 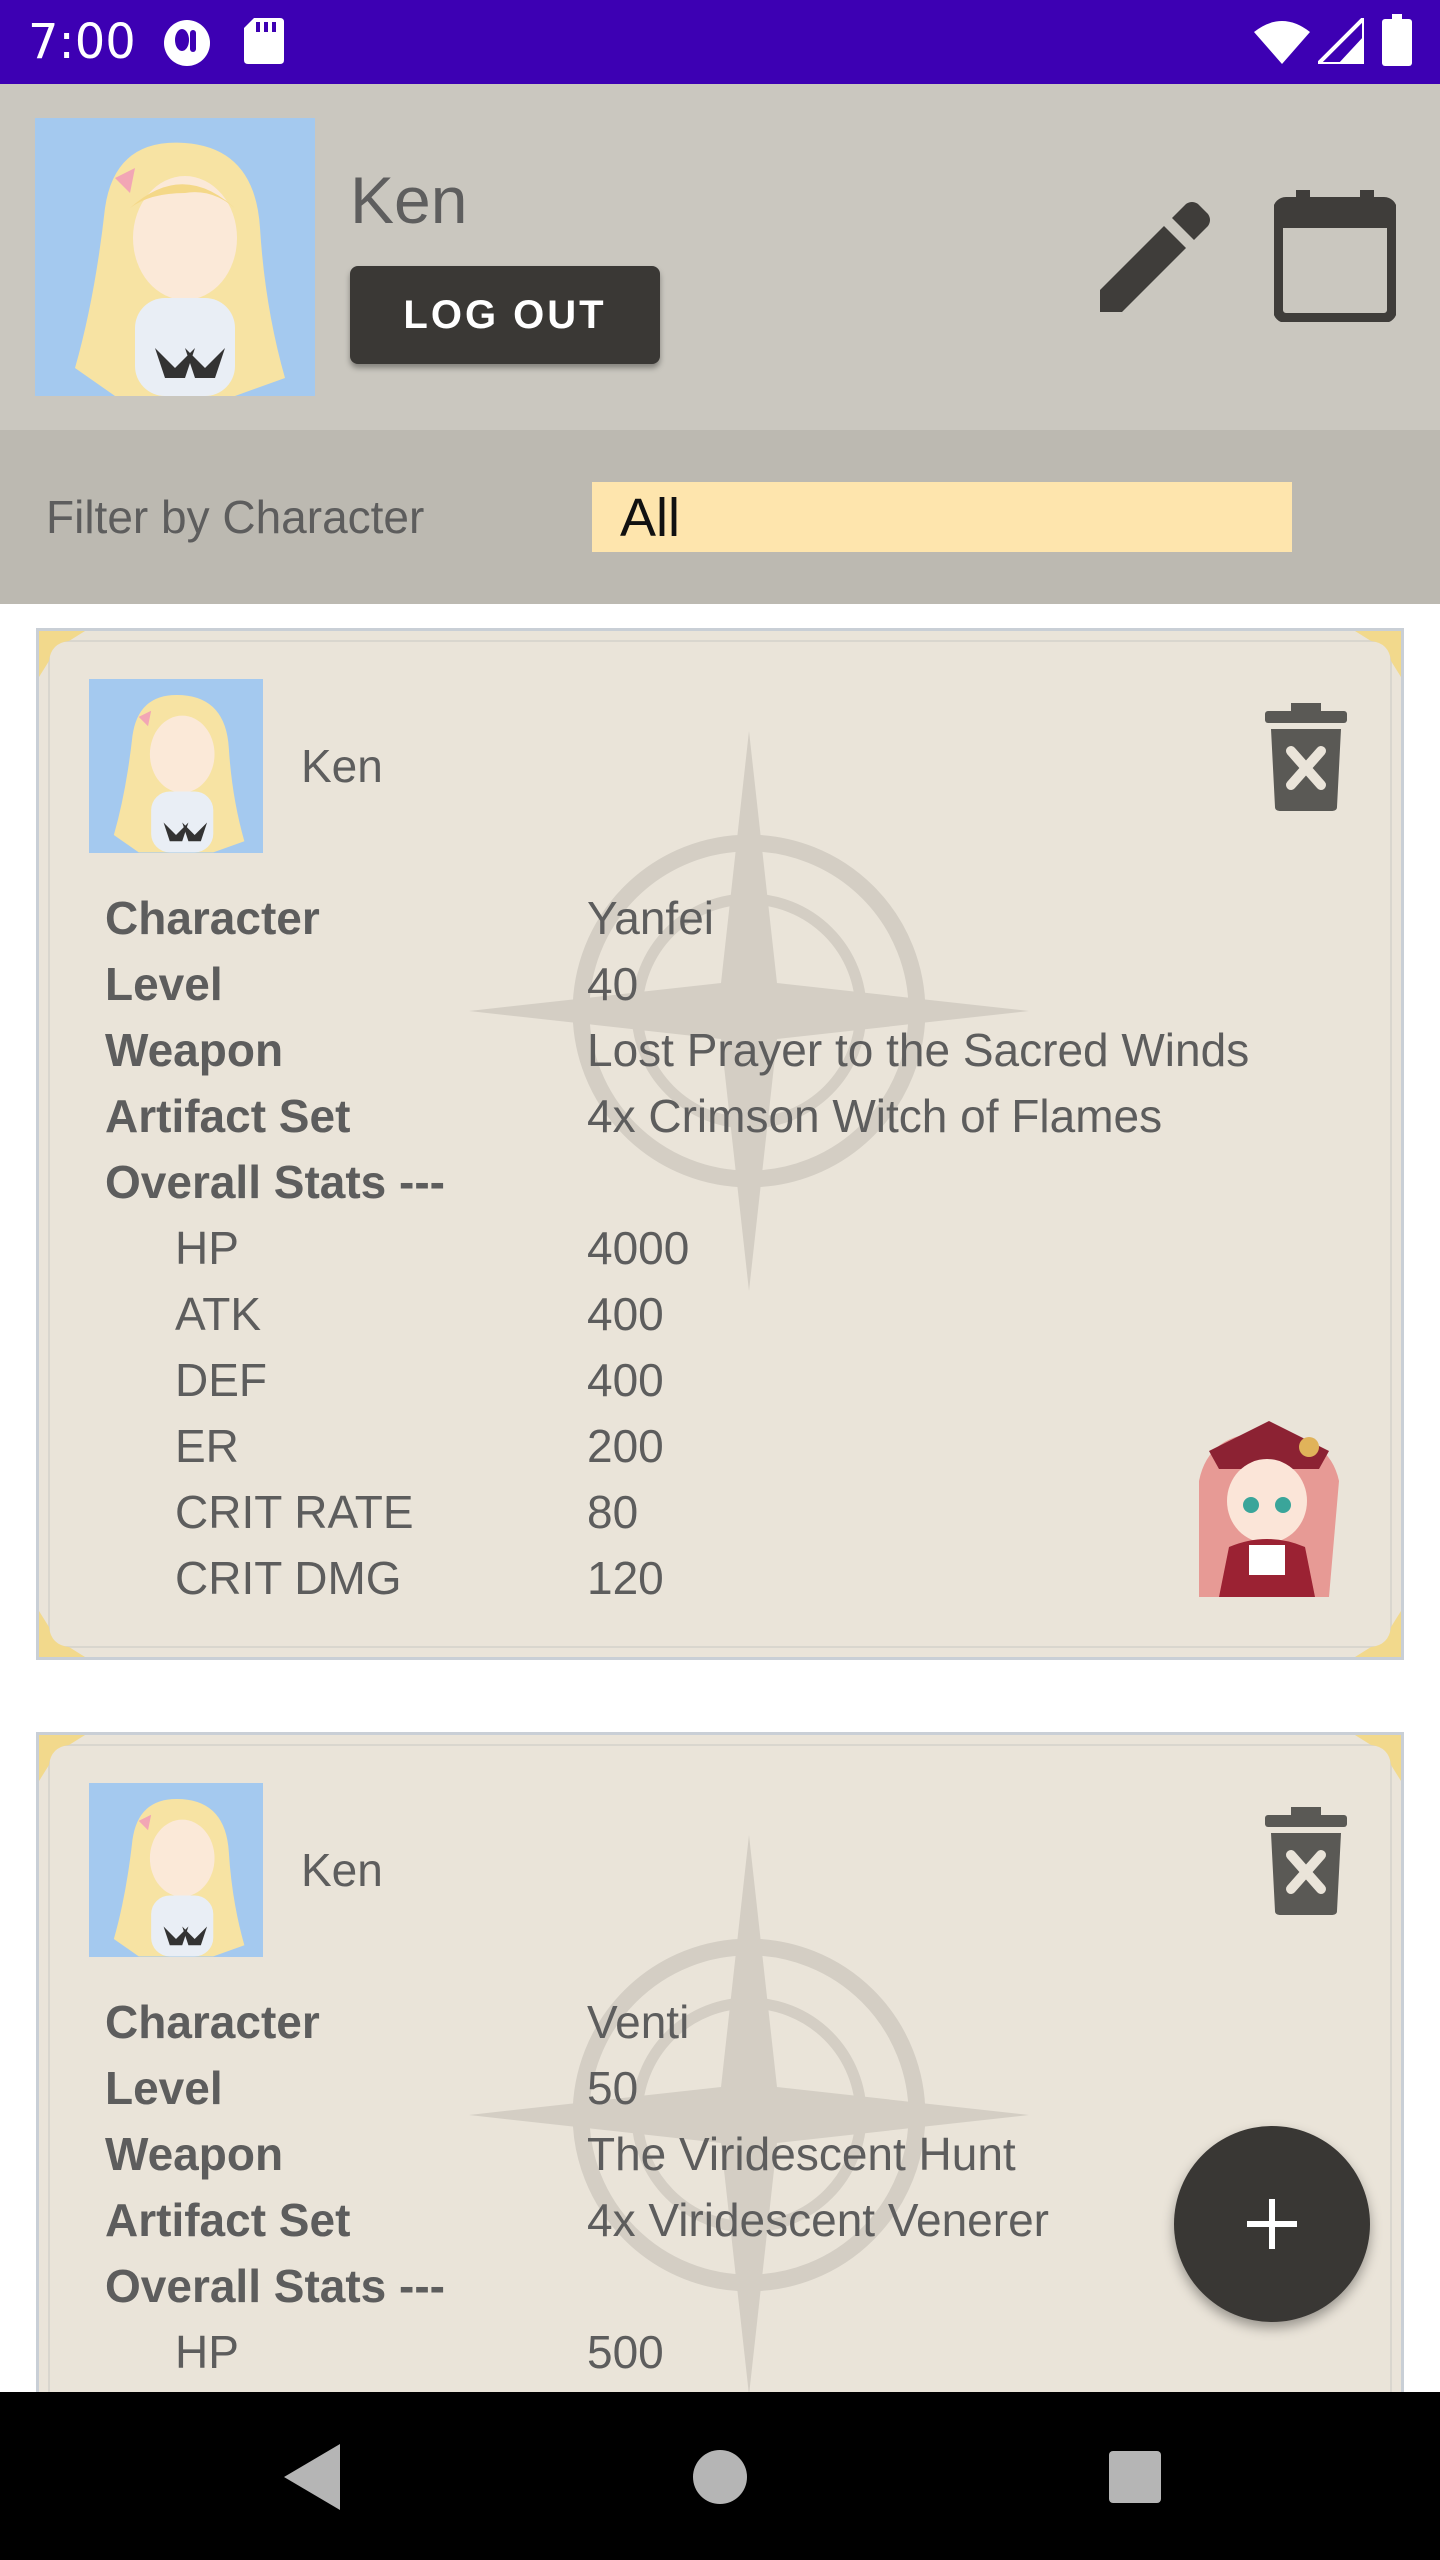 What do you see at coordinates (235, 517) in the screenshot?
I see `filter-label: Filter by Character` at bounding box center [235, 517].